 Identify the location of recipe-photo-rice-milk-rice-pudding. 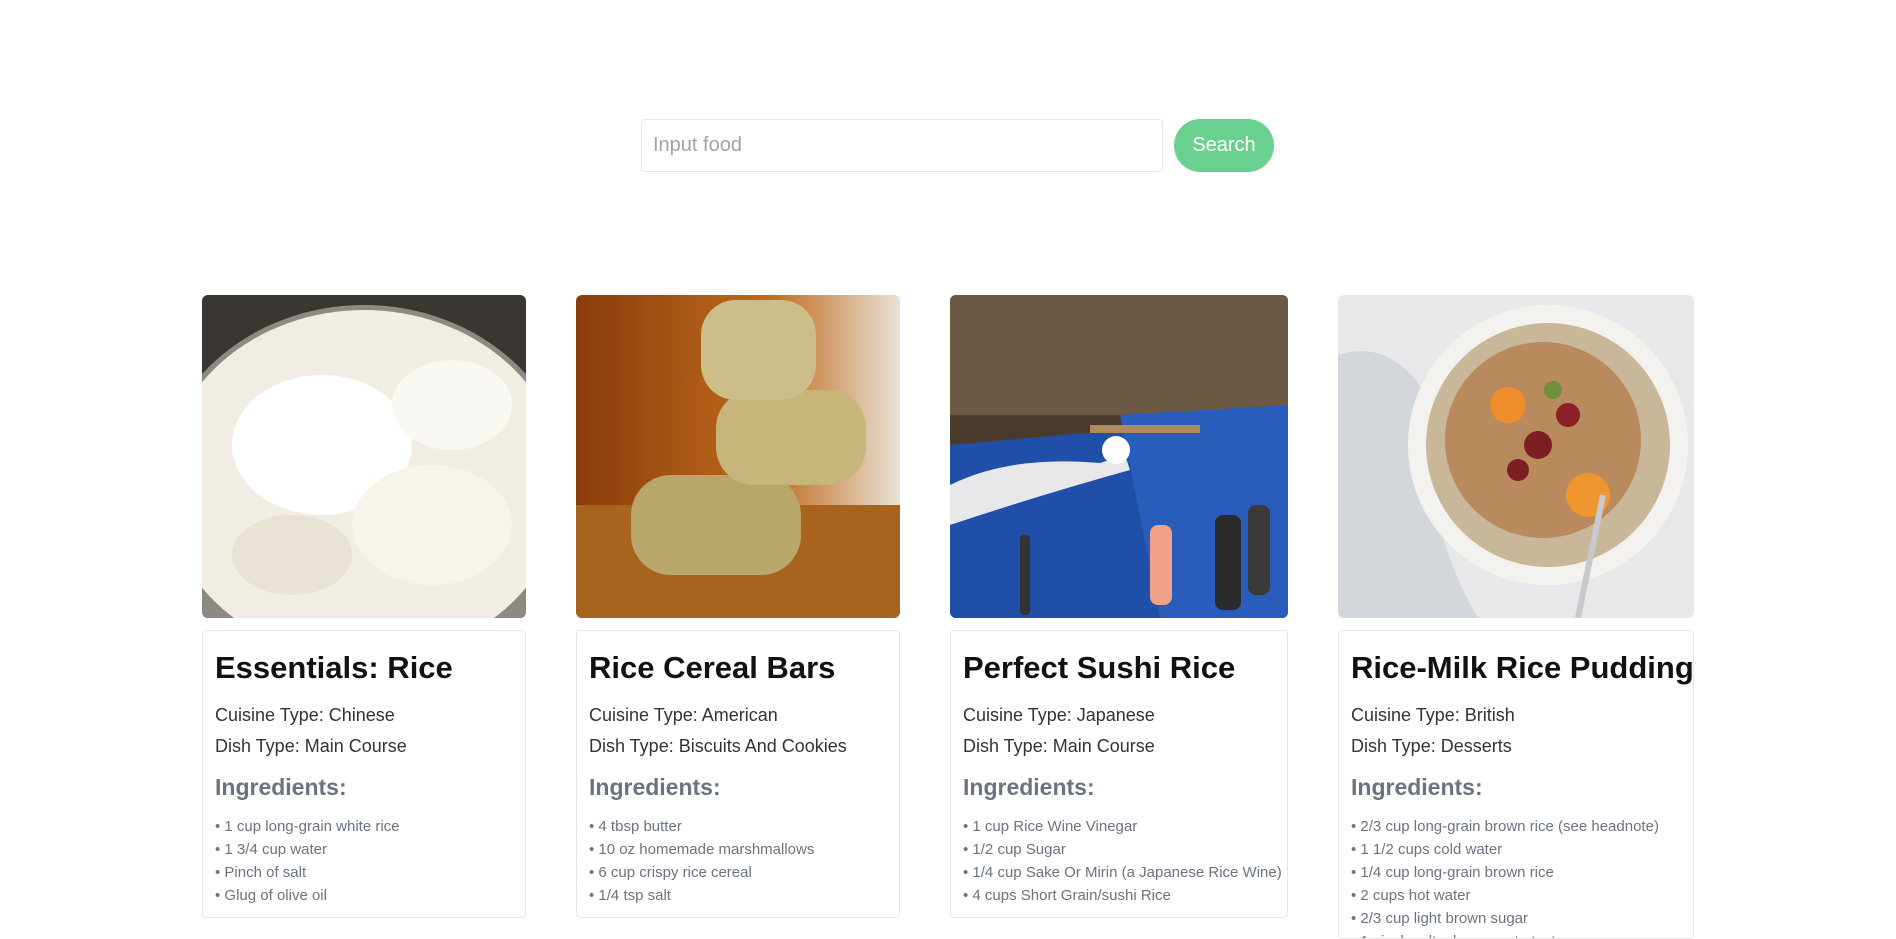
(1516, 456).